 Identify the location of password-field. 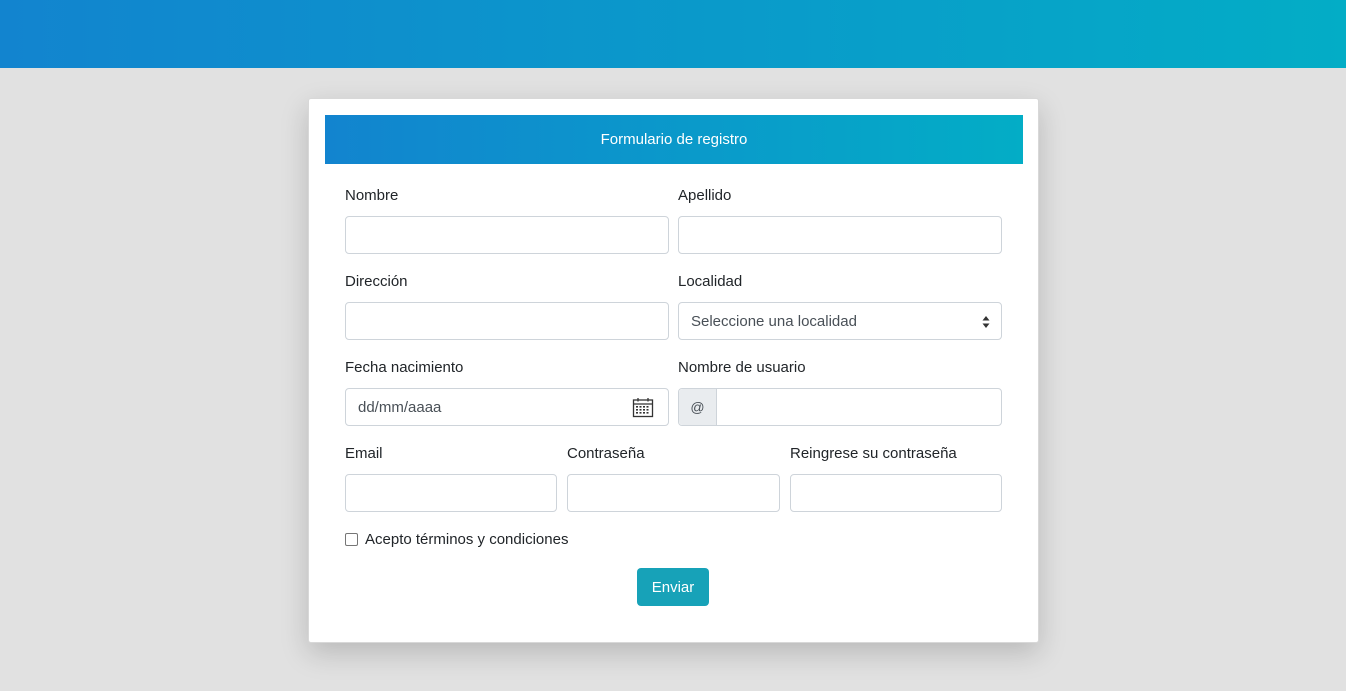
(673, 493).